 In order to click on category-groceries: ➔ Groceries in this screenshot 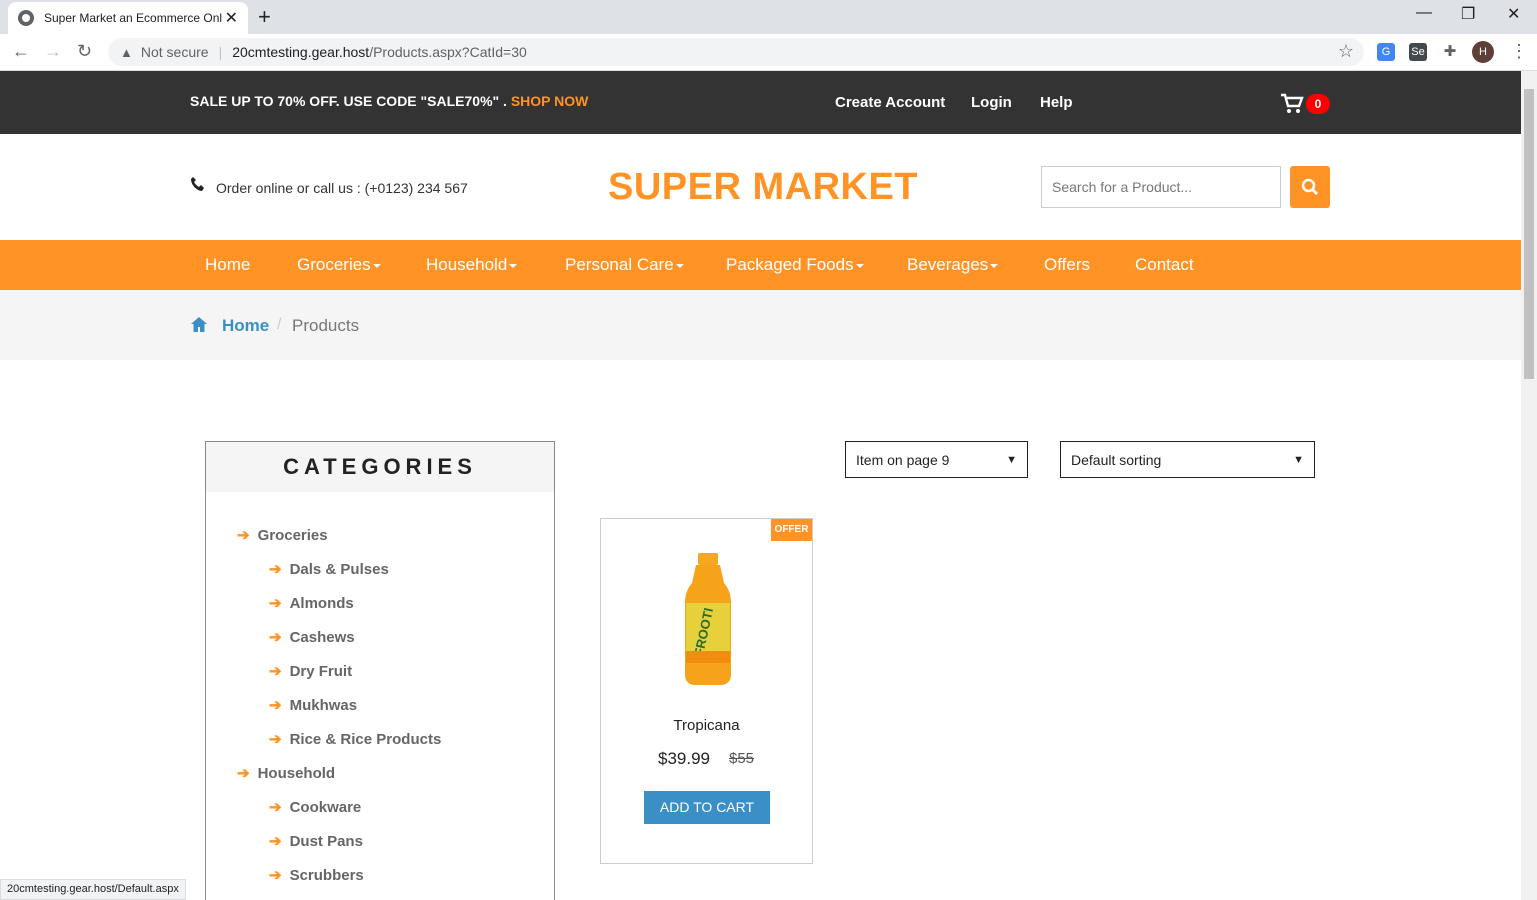, I will do `click(282, 535)`.